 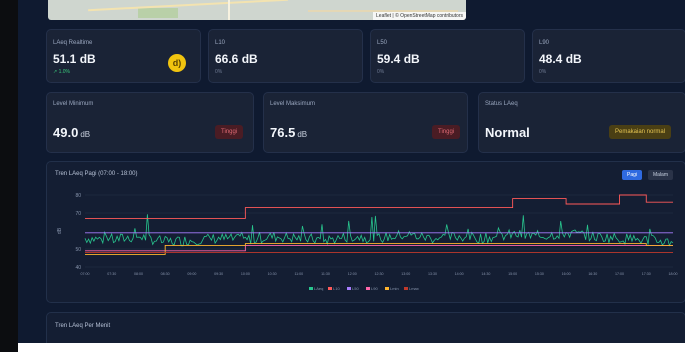 I want to click on left-border, so click(x=9, y=176).